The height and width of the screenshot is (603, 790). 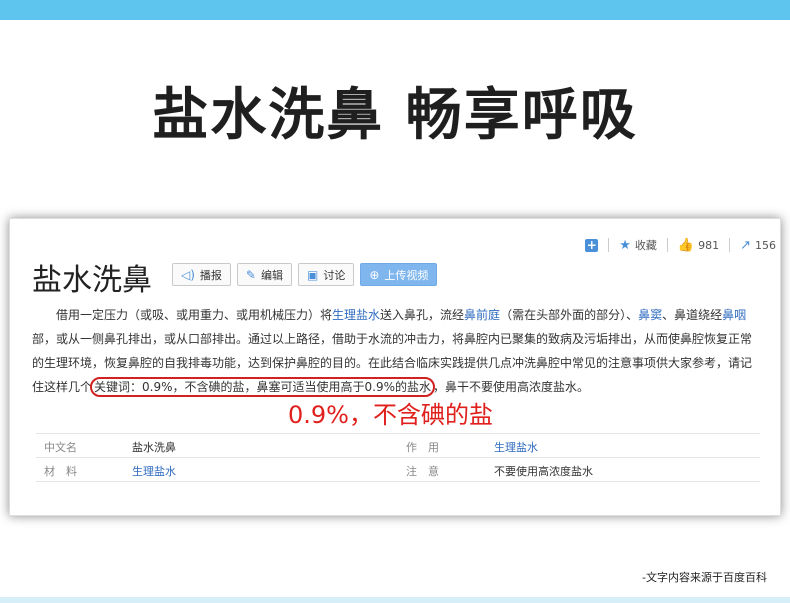 What do you see at coordinates (650, 315) in the screenshot?
I see `link-sinus: 鼻窦` at bounding box center [650, 315].